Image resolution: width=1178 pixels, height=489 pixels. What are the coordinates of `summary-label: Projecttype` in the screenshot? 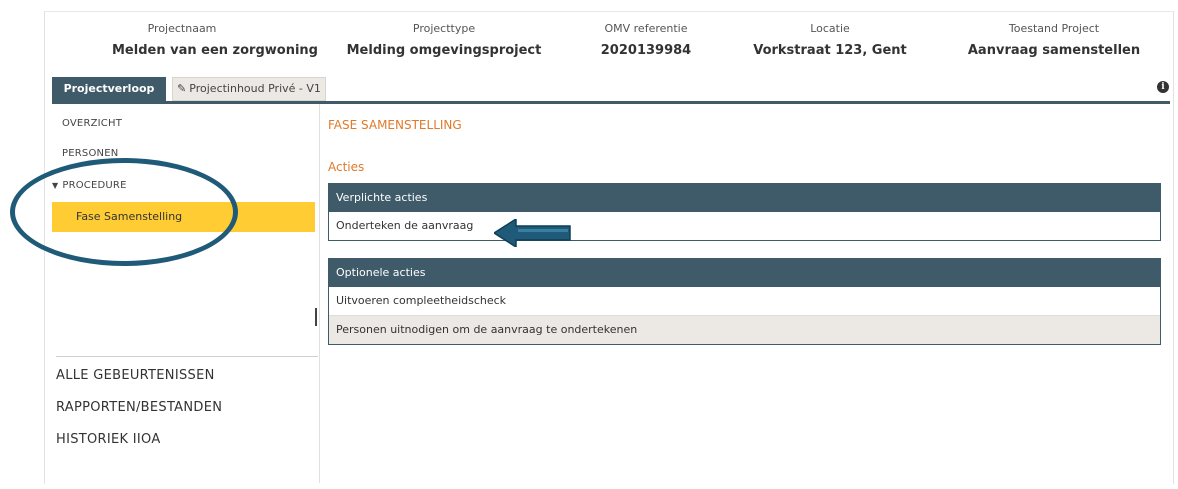 It's located at (444, 28).